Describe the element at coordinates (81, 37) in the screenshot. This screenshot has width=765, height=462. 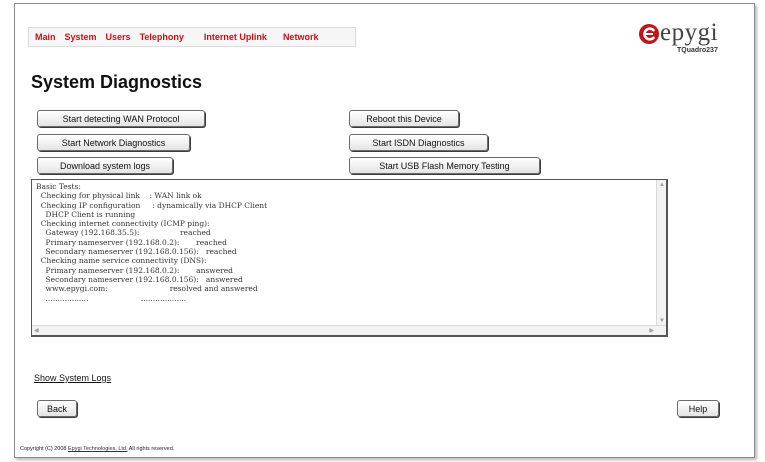
I see `nav-system: System` at that location.